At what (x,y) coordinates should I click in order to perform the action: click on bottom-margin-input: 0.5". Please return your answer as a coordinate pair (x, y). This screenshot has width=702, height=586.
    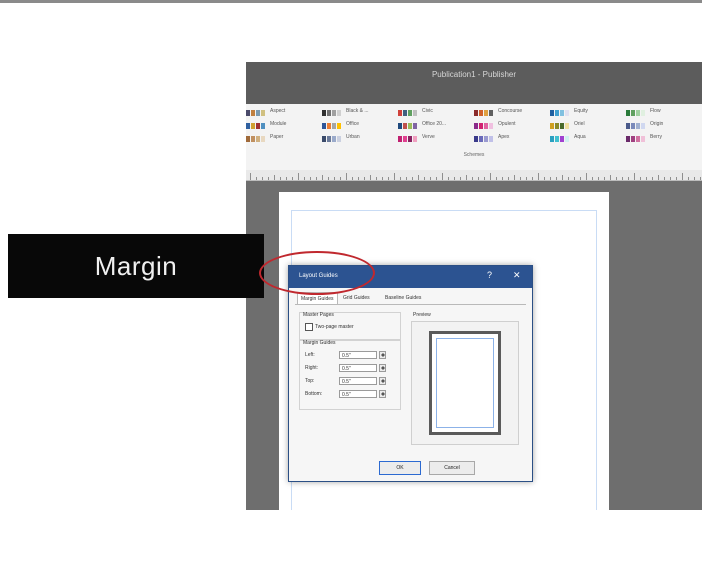
    Looking at the image, I should click on (358, 394).